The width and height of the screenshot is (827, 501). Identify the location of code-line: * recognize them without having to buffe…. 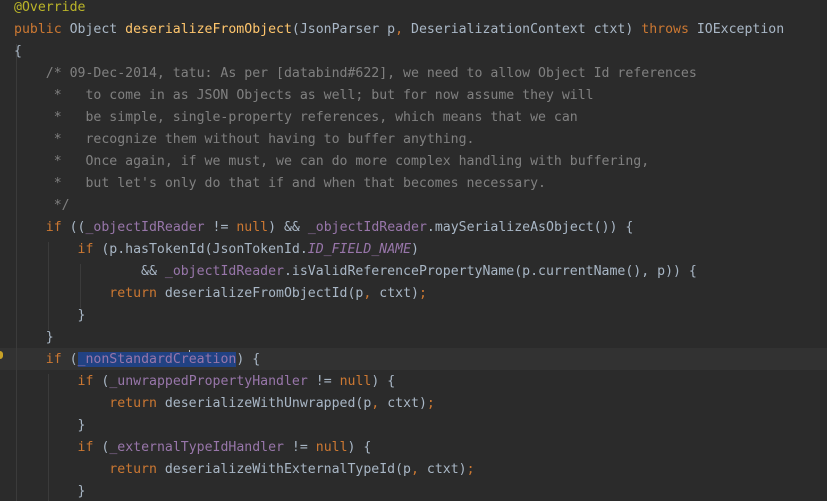
(244, 140).